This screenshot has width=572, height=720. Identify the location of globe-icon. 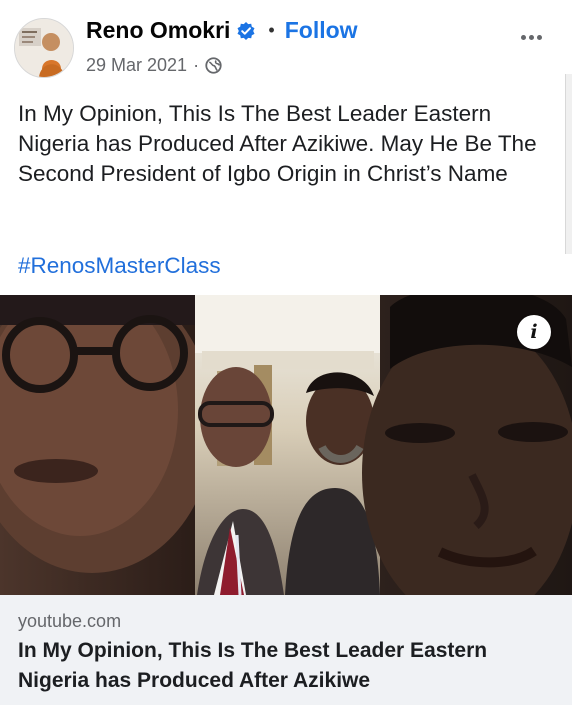
(213, 65).